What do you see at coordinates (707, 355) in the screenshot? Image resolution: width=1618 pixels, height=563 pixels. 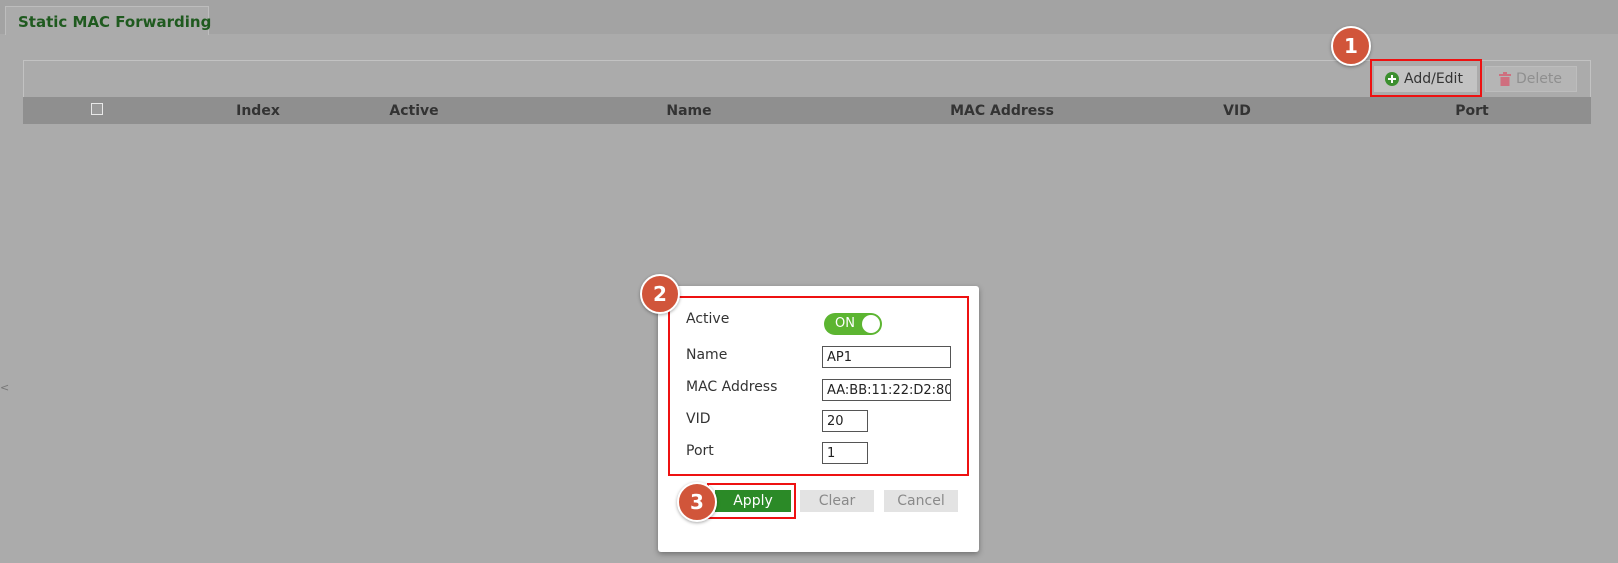 I see `name-label: Name` at bounding box center [707, 355].